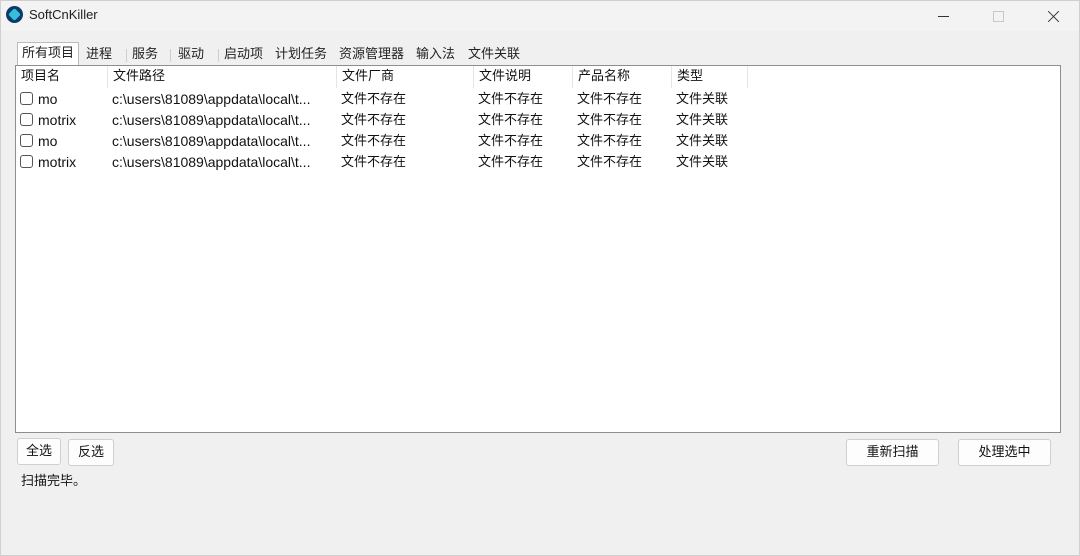 The image size is (1080, 556). Describe the element at coordinates (243, 54) in the screenshot. I see `tab-startup: 启动项` at that location.